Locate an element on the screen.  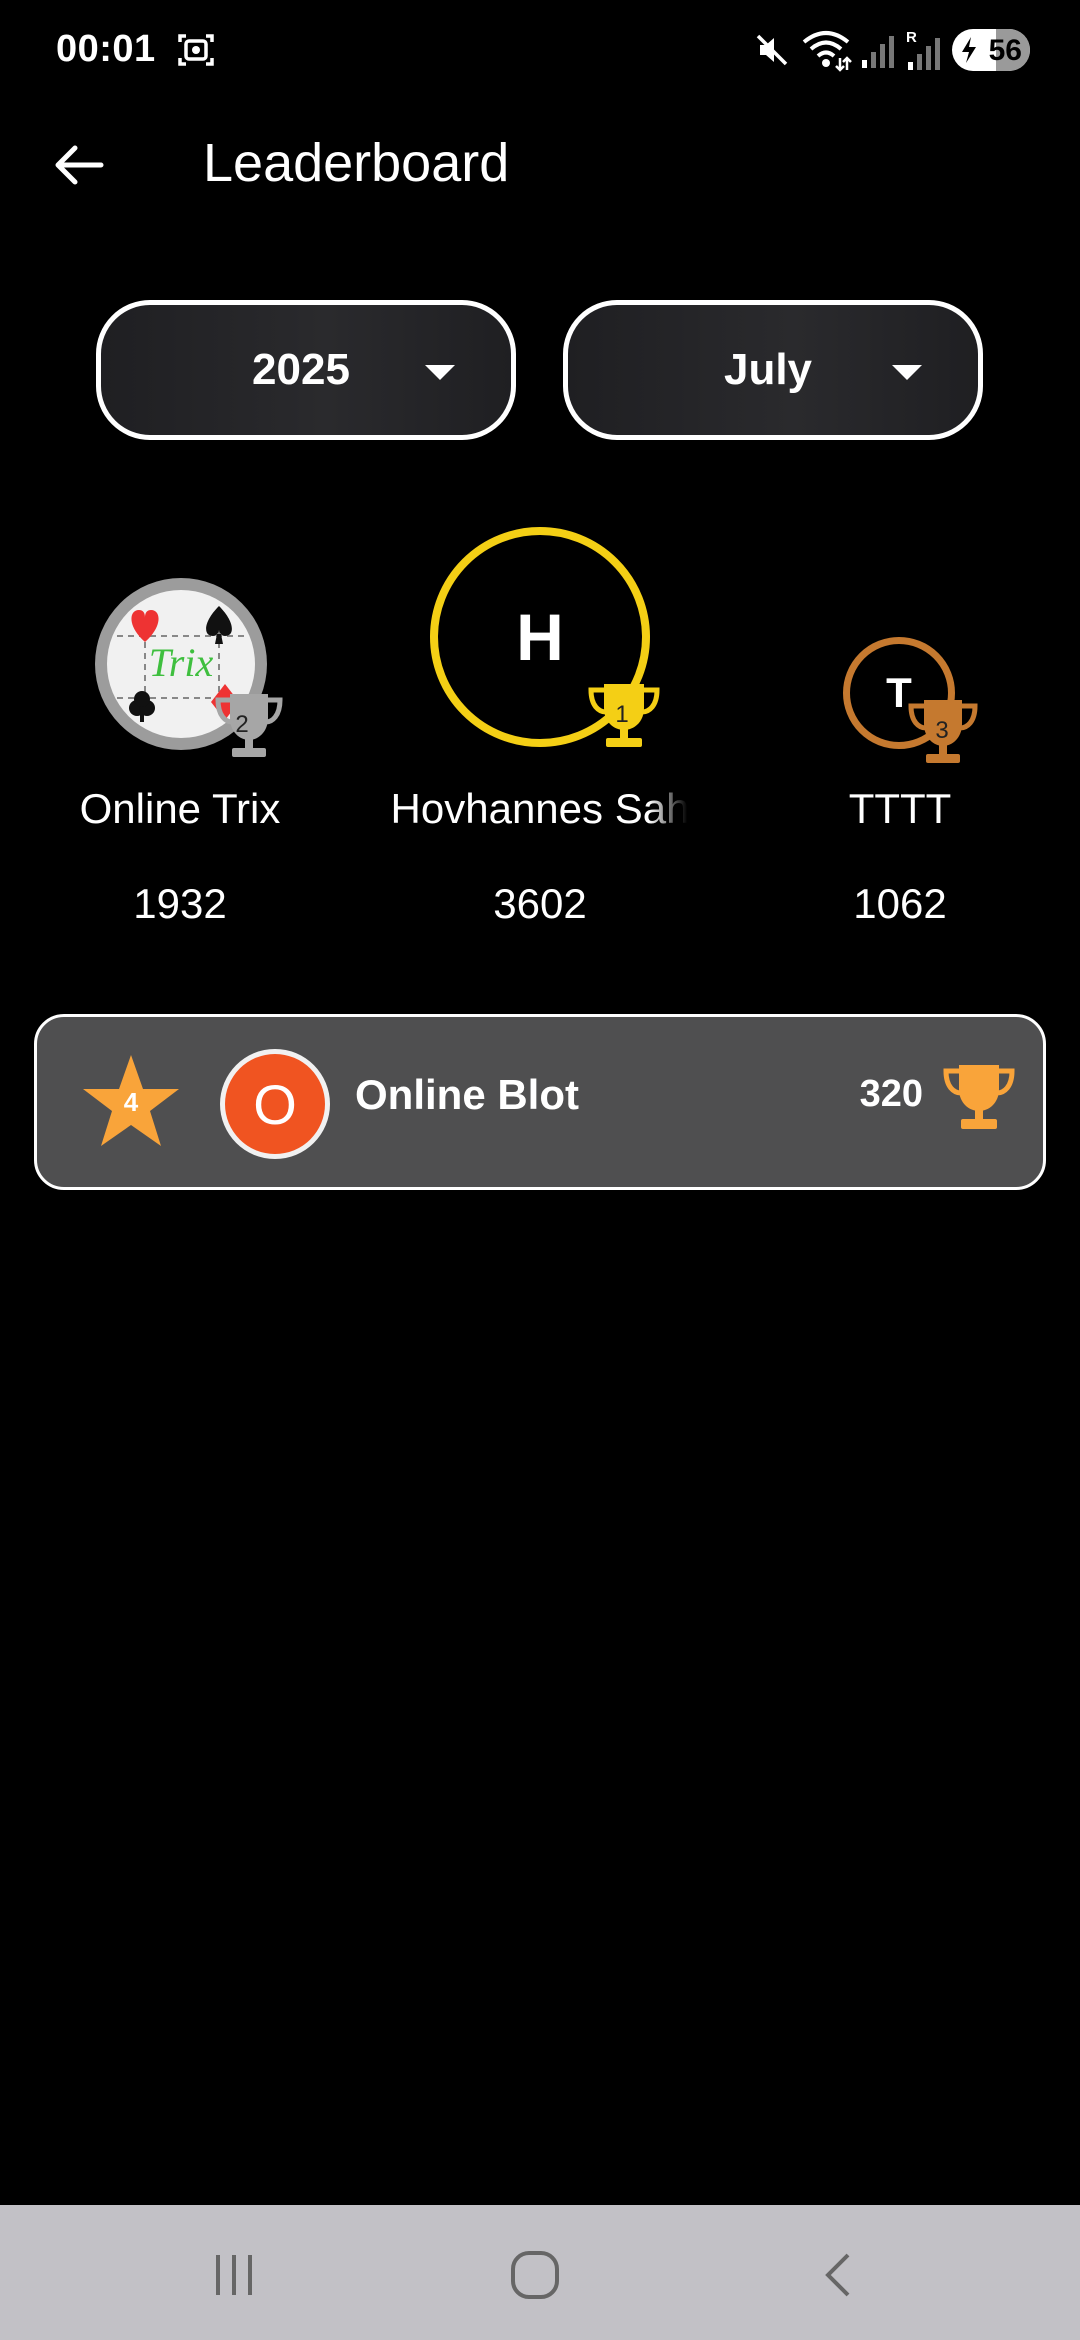
back-nav-icon is located at coordinates (837, 2275).